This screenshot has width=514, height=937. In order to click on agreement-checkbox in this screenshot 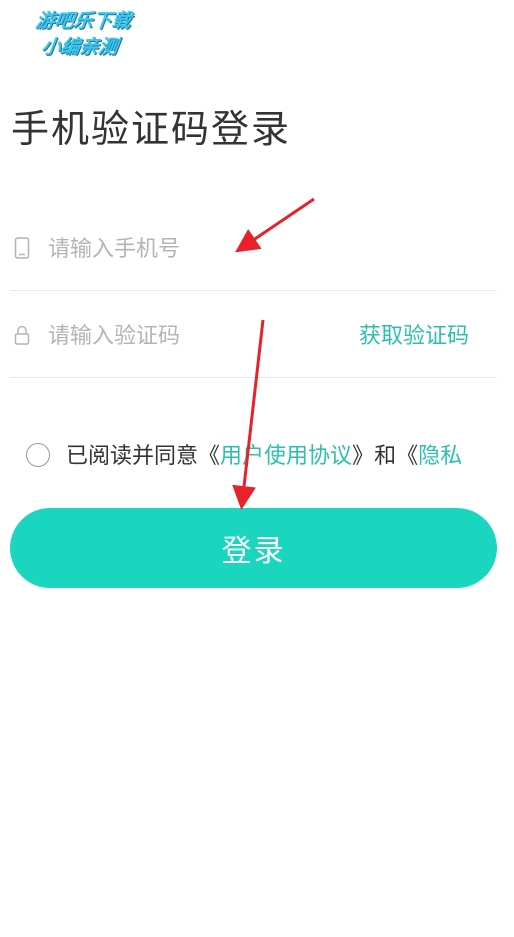, I will do `click(38, 455)`.